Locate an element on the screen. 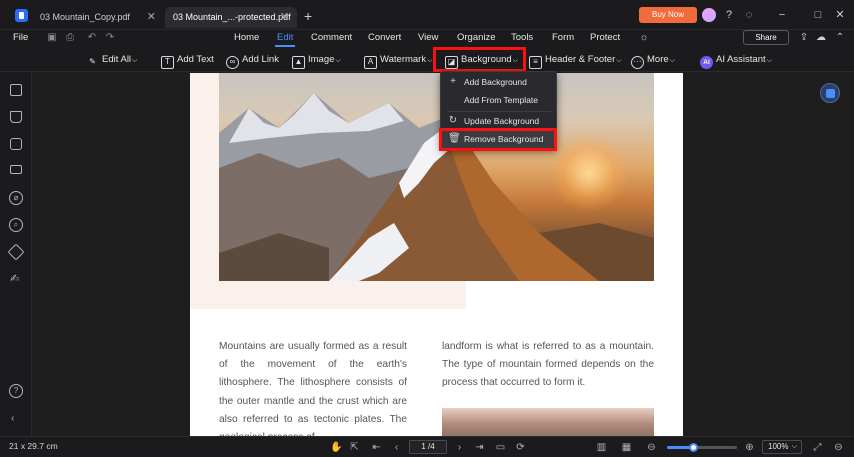  tab-label: 03 Mountain_Copy.pdf is located at coordinates (85, 17).